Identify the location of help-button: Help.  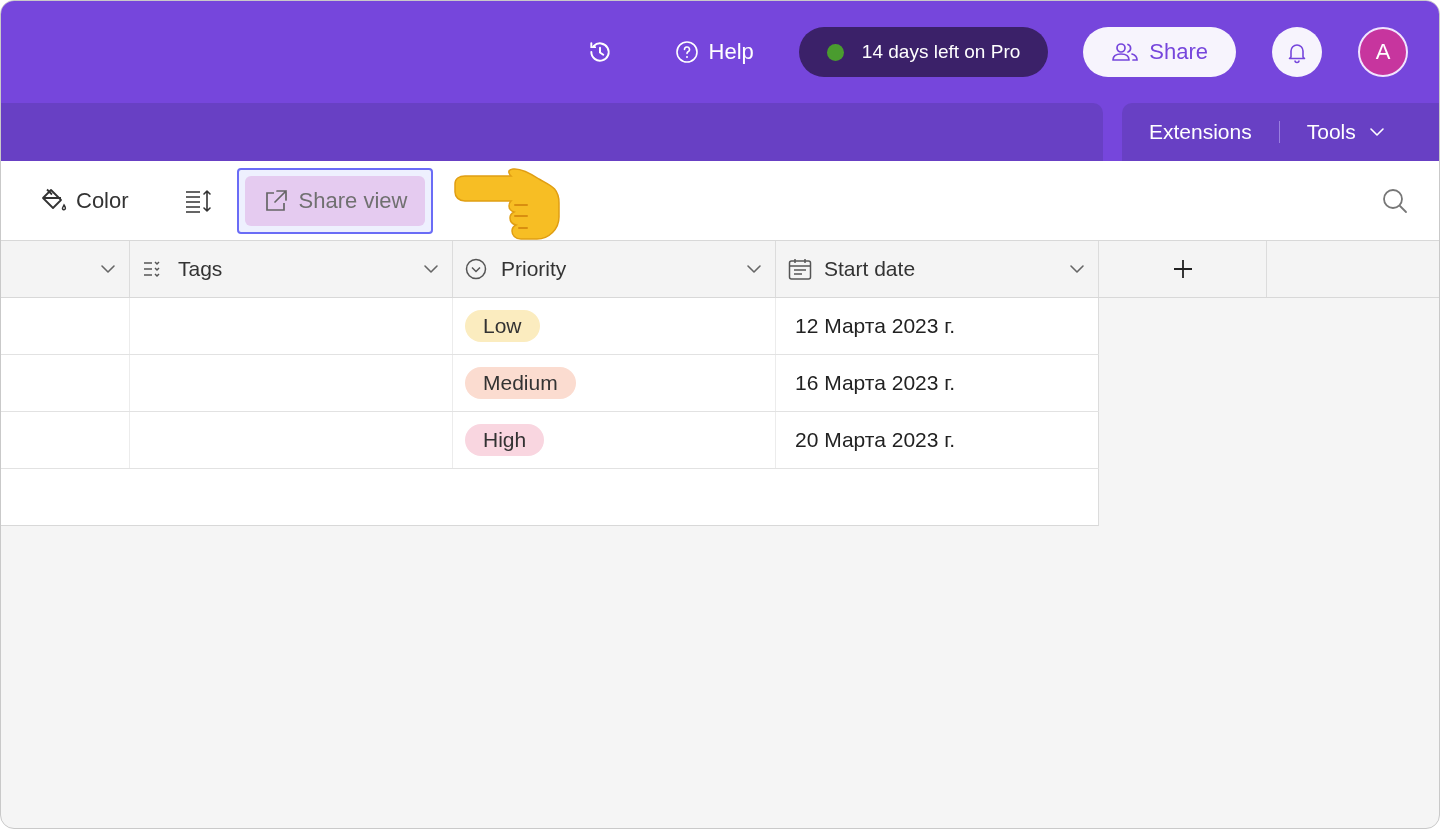
(714, 52).